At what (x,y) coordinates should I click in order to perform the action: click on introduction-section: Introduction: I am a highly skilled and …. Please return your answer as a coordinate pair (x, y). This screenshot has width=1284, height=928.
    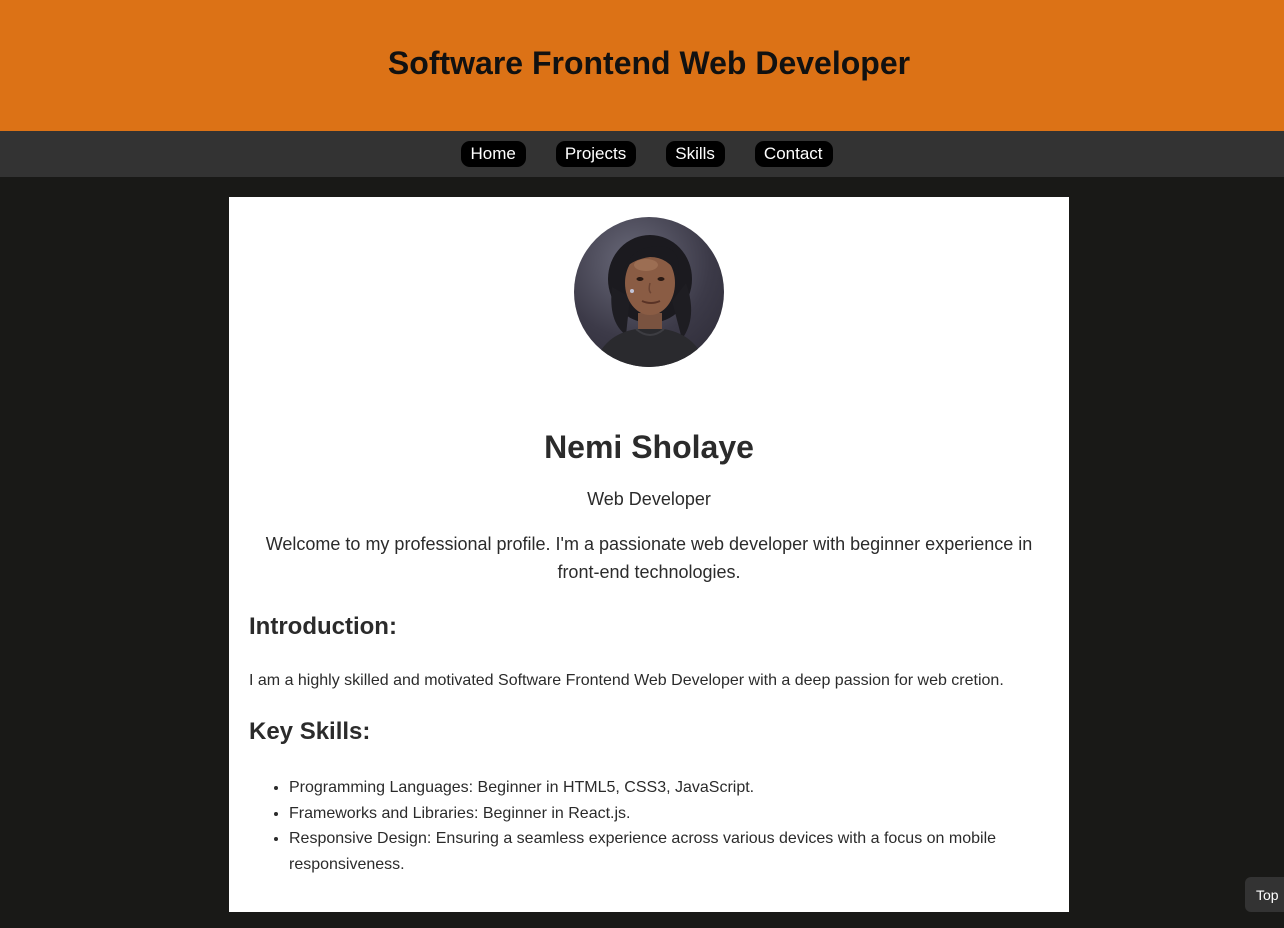
    Looking at the image, I should click on (649, 652).